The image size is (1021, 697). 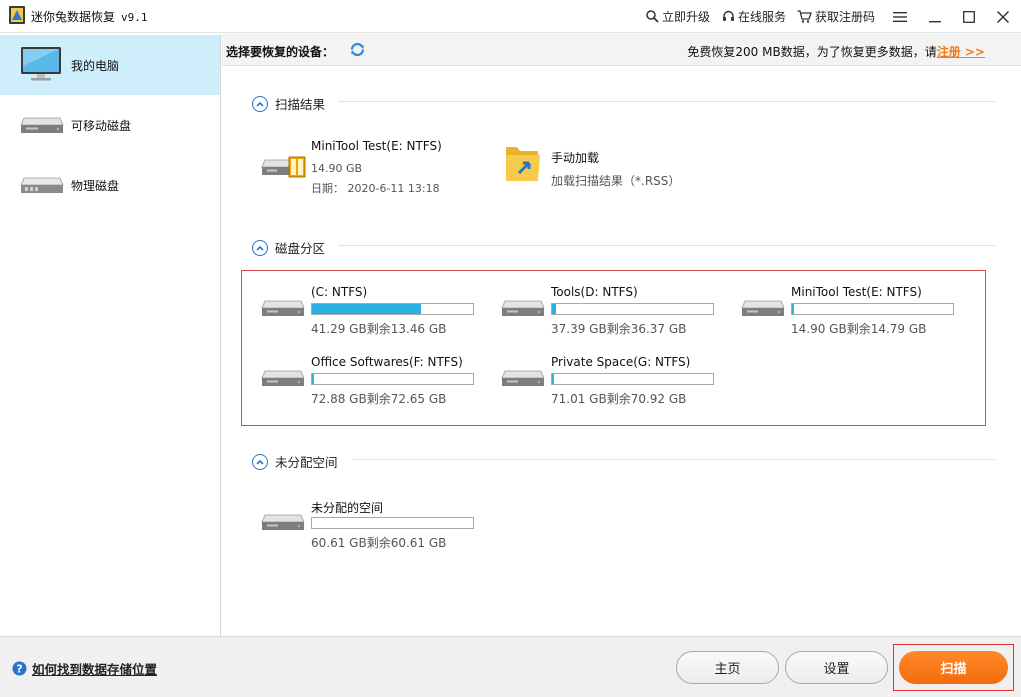 I want to click on manual-load-subtitle: 加载扫描结果（*.RSS）, so click(x=616, y=181).